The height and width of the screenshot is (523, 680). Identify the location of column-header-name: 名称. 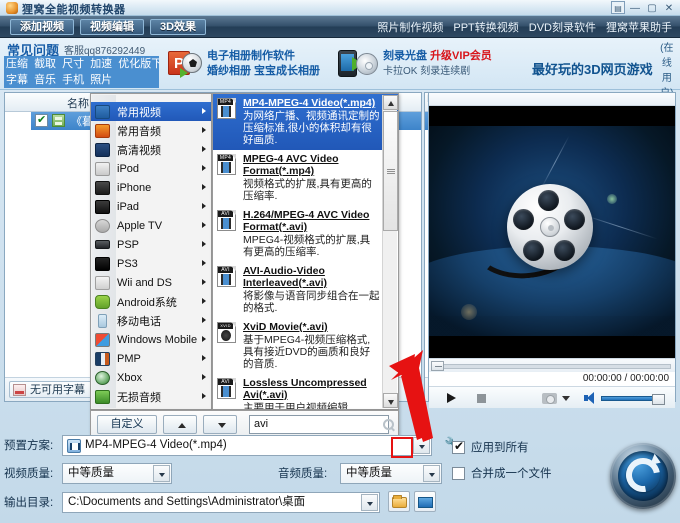
(78, 103).